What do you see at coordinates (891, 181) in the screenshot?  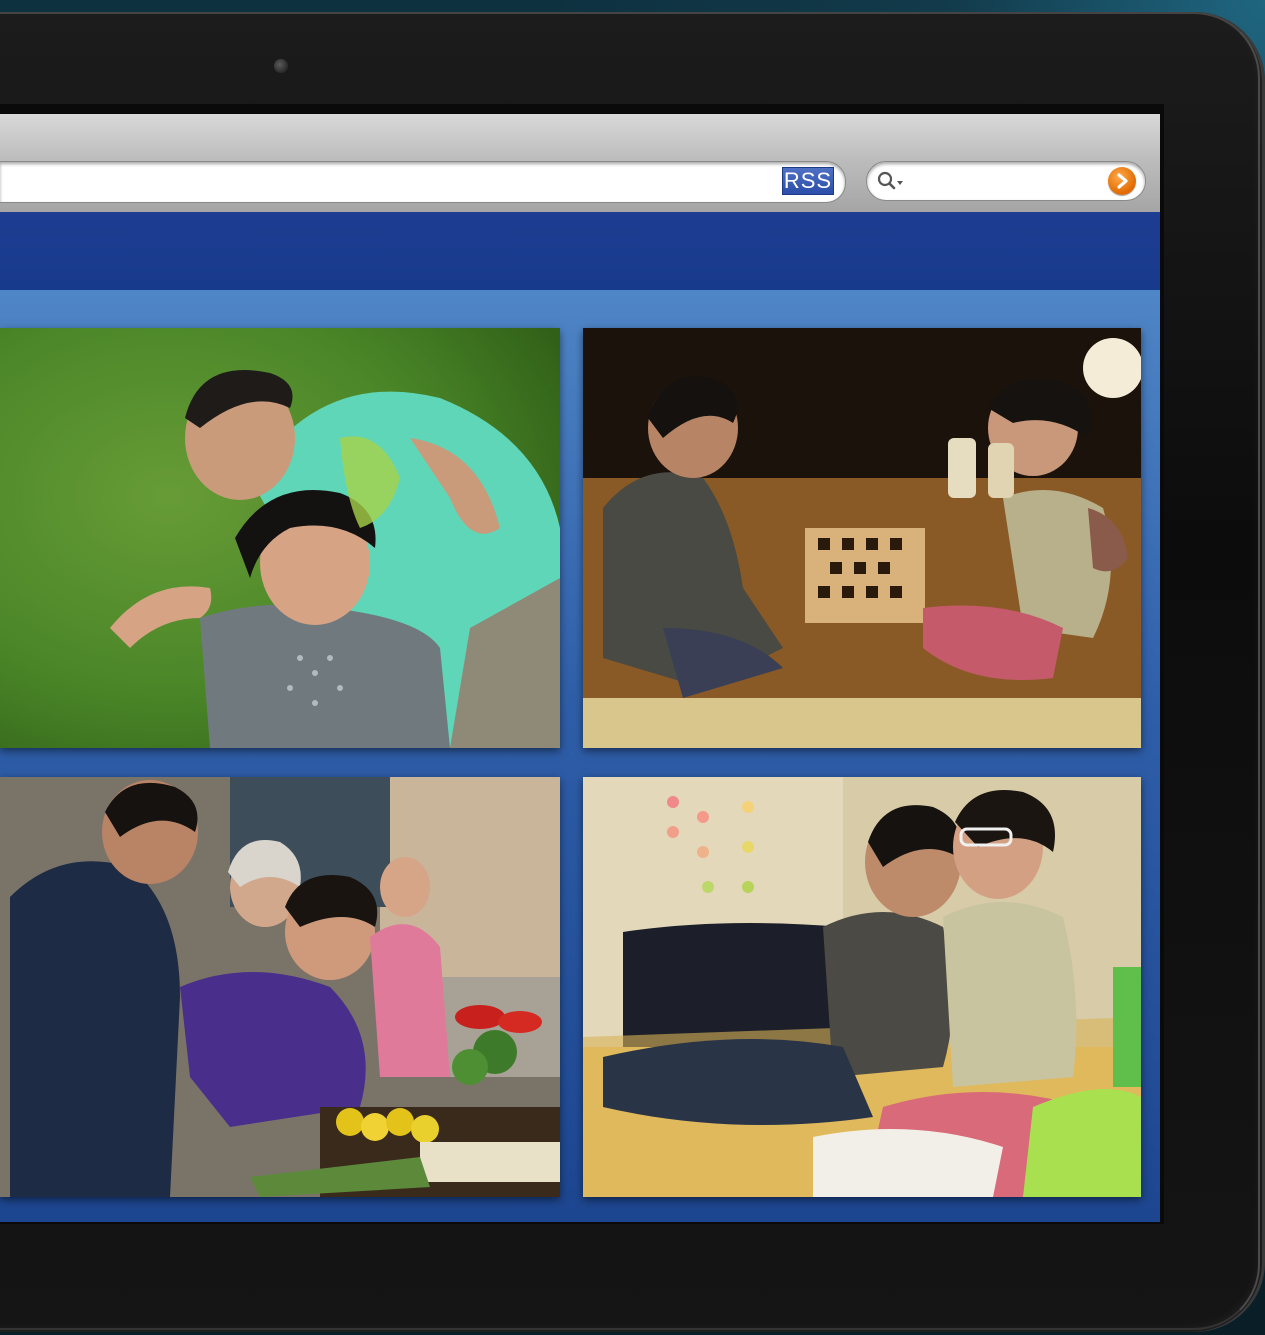 I see `magnifier-dropdown-icon` at bounding box center [891, 181].